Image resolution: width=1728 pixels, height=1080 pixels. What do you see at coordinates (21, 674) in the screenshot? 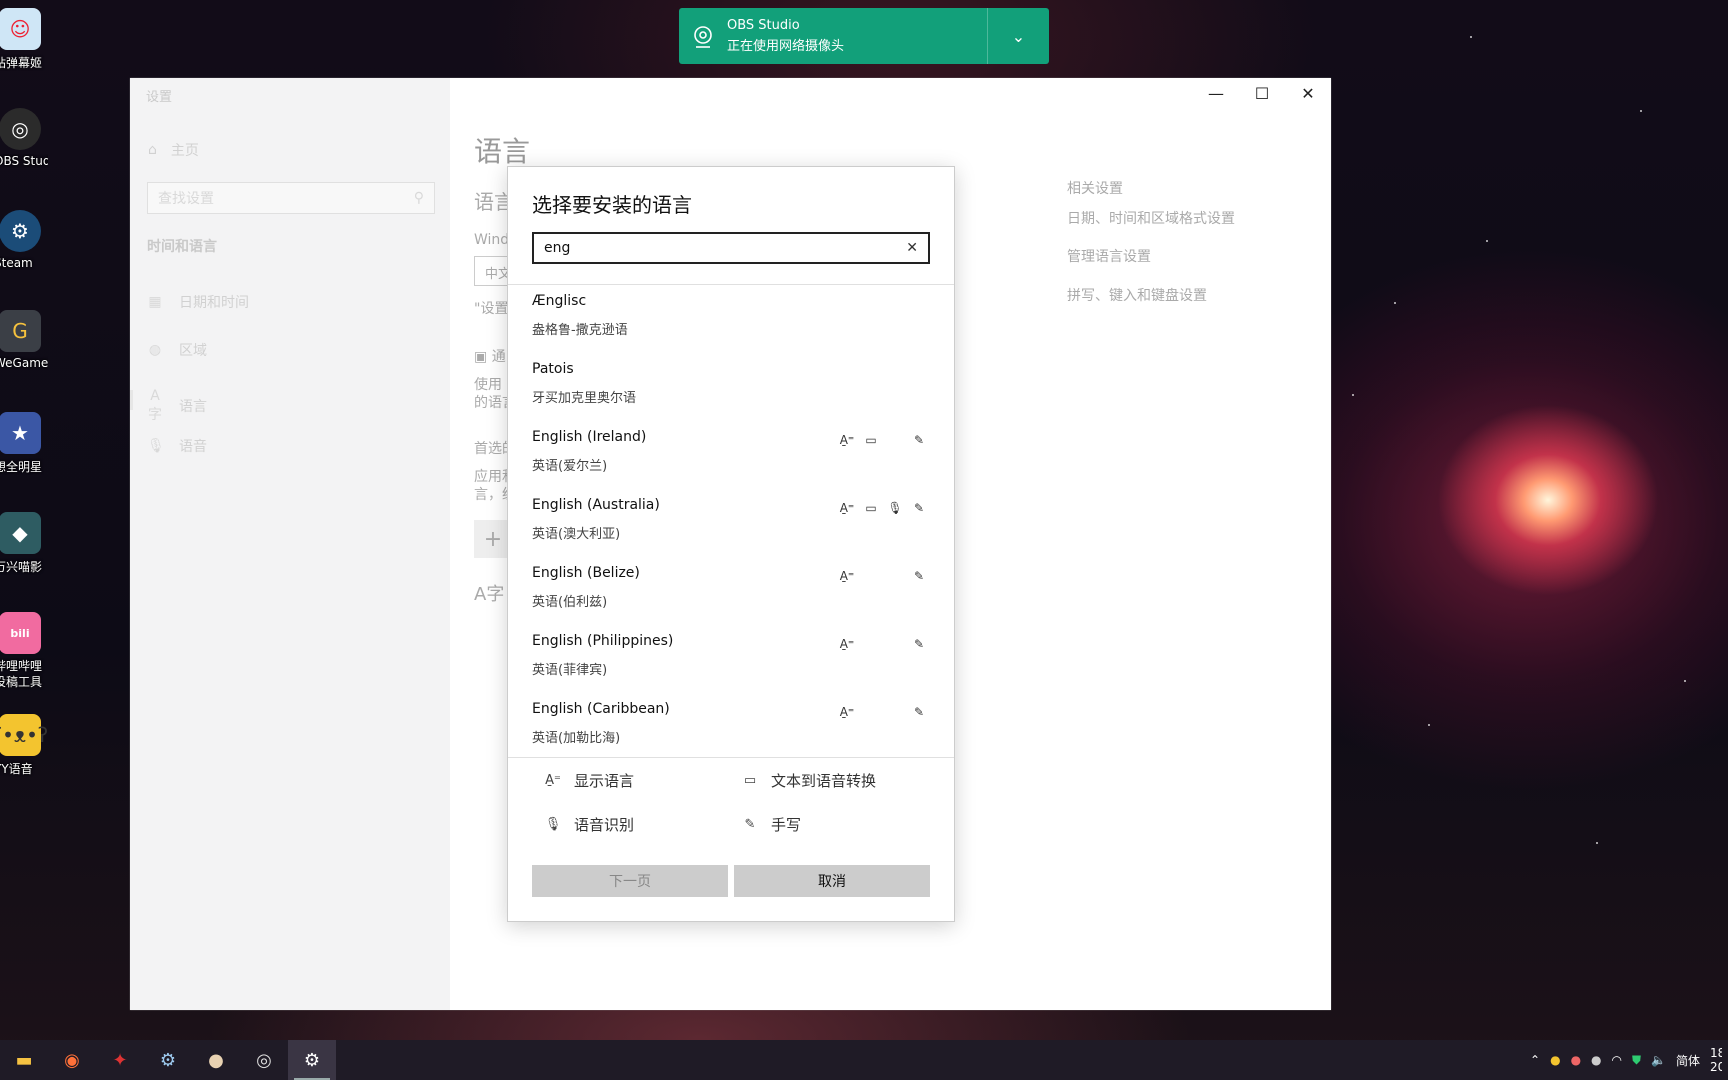
I see `desktop-icon-label: 哔哩哔哩投稿工具` at bounding box center [21, 674].